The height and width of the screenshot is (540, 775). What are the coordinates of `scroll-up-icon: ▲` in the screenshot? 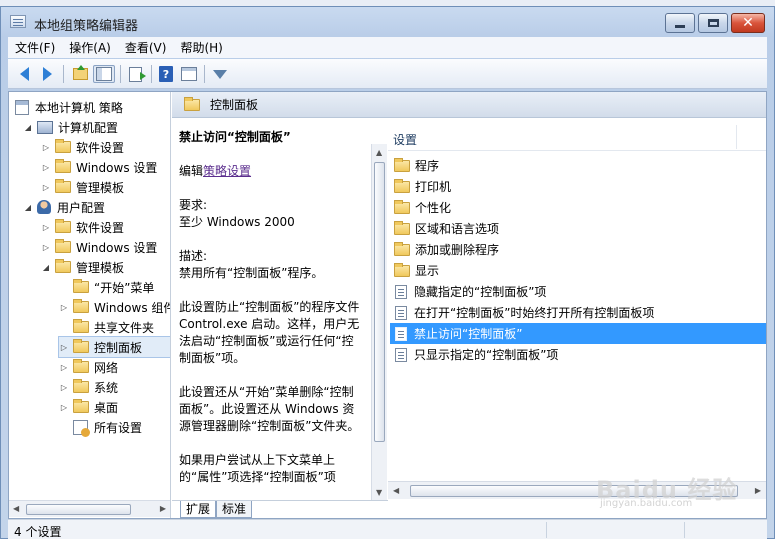 It's located at (379, 152).